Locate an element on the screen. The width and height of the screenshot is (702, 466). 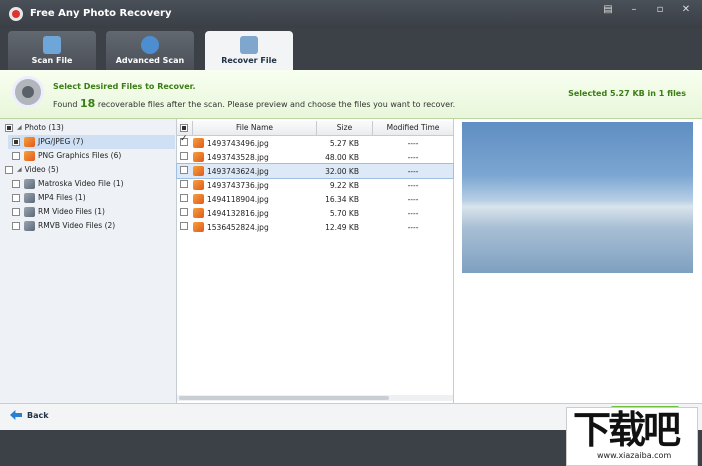
column-file-name: File Name is located at coordinates (255, 128).